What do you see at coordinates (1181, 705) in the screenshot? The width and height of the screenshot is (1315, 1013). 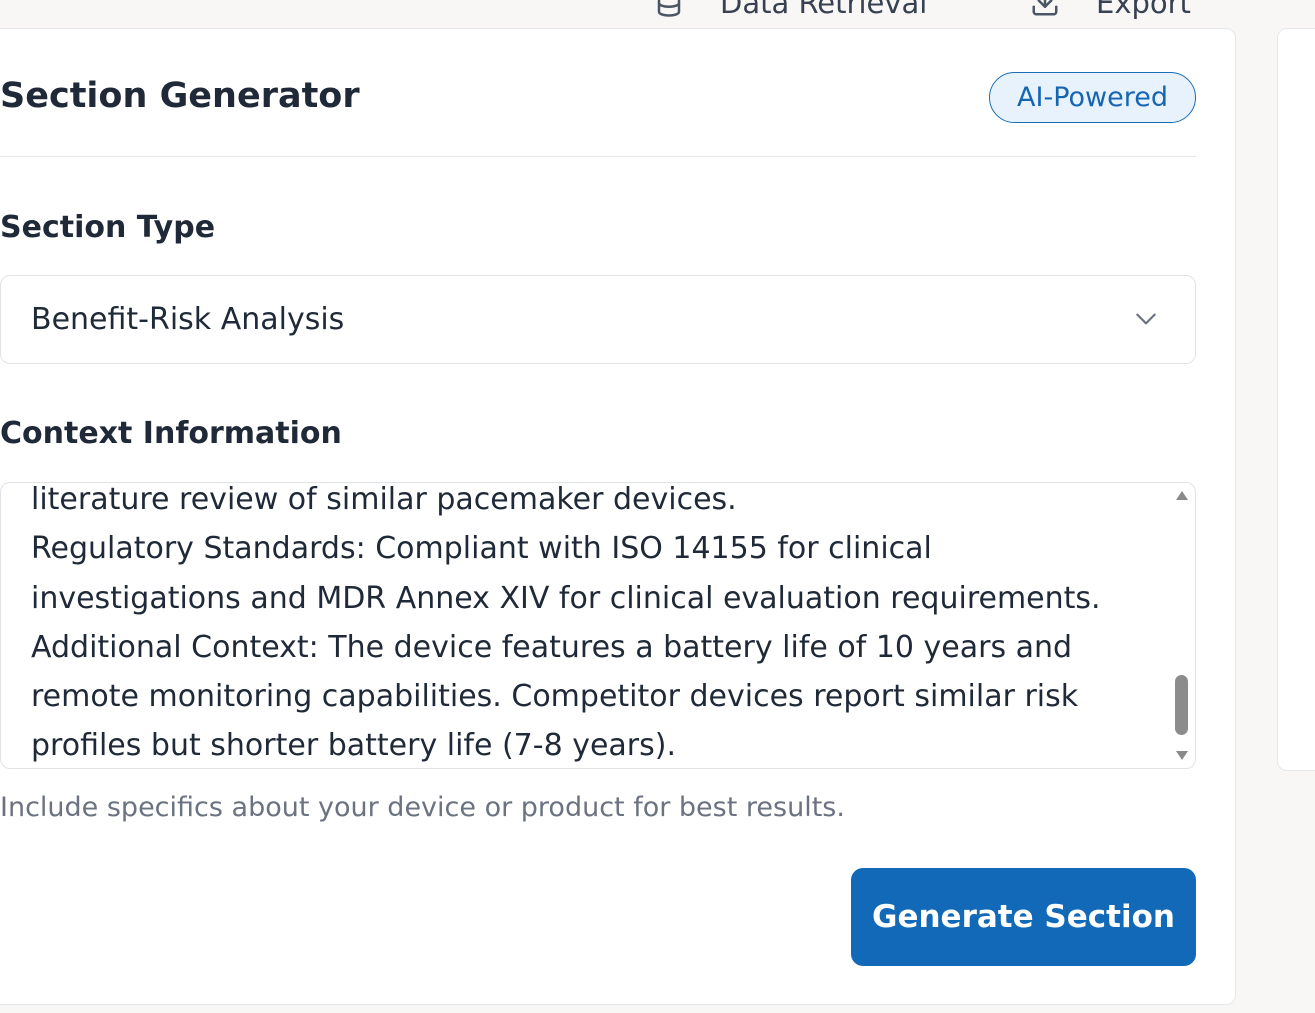 I see `scrollbar-thumb` at bounding box center [1181, 705].